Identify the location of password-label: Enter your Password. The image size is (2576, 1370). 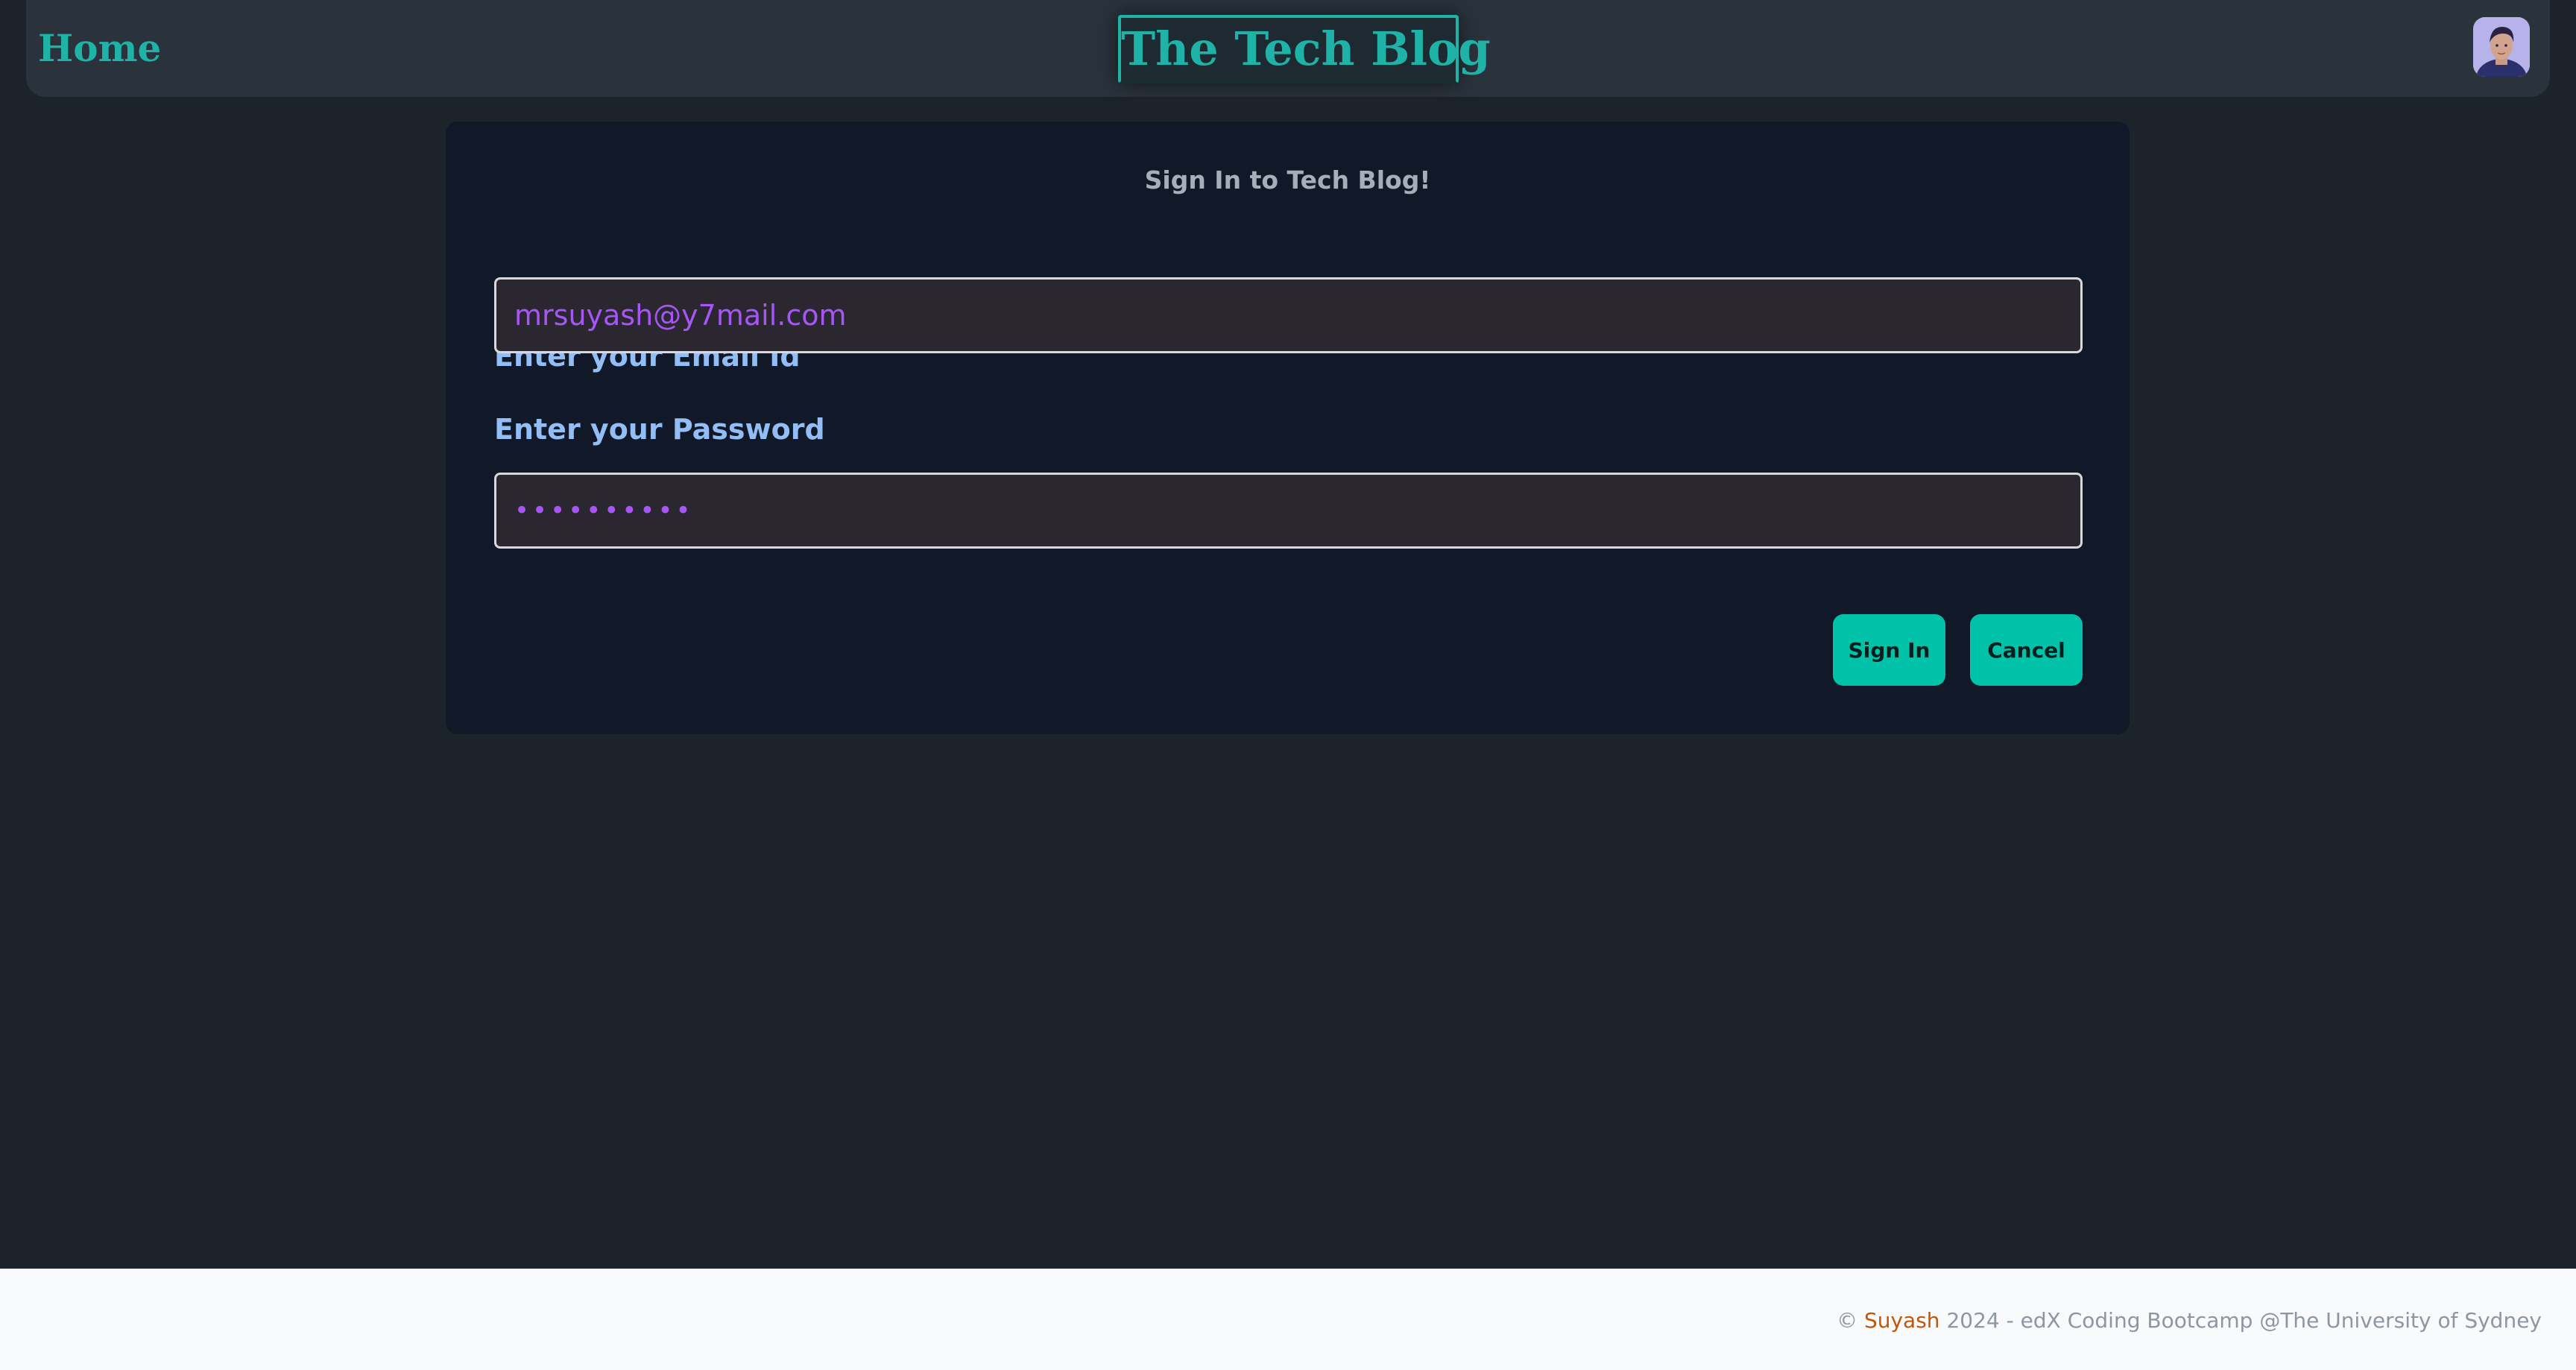
(660, 429).